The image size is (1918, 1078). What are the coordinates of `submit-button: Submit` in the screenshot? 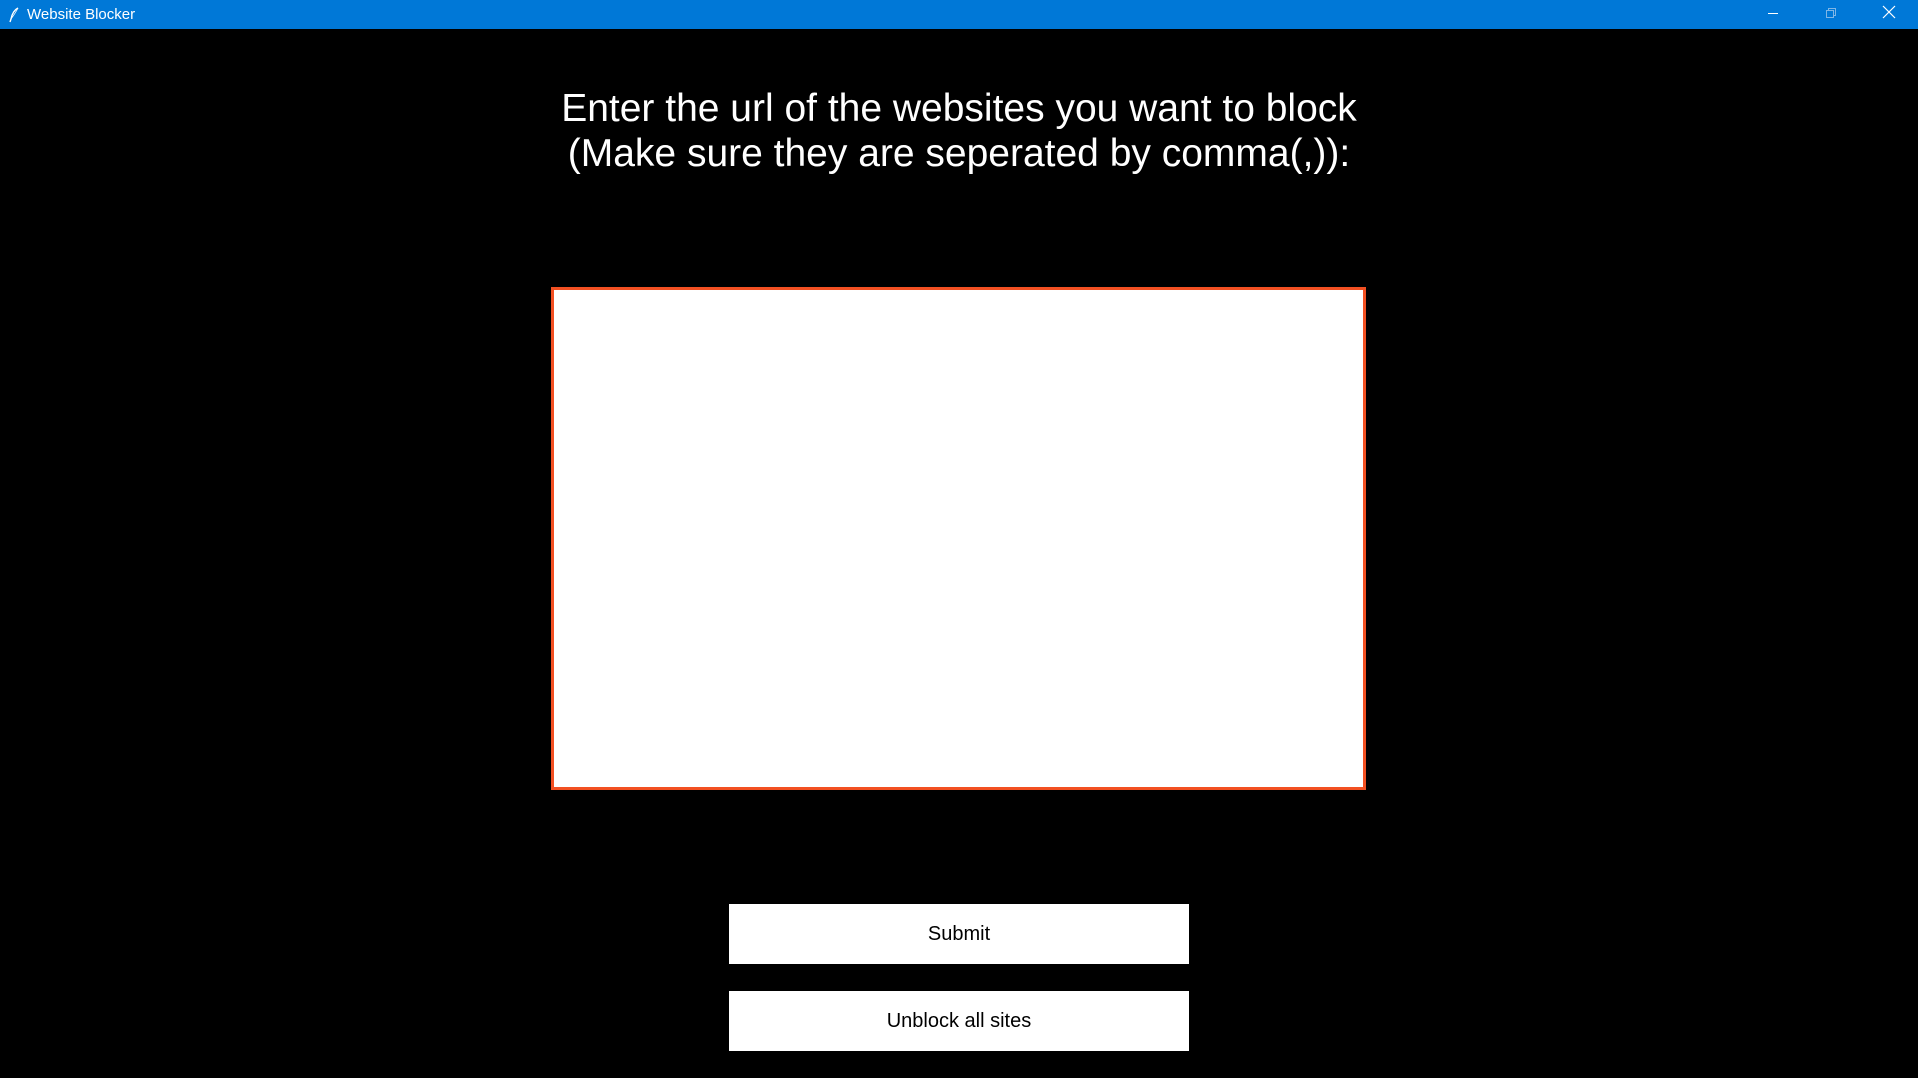 It's located at (959, 934).